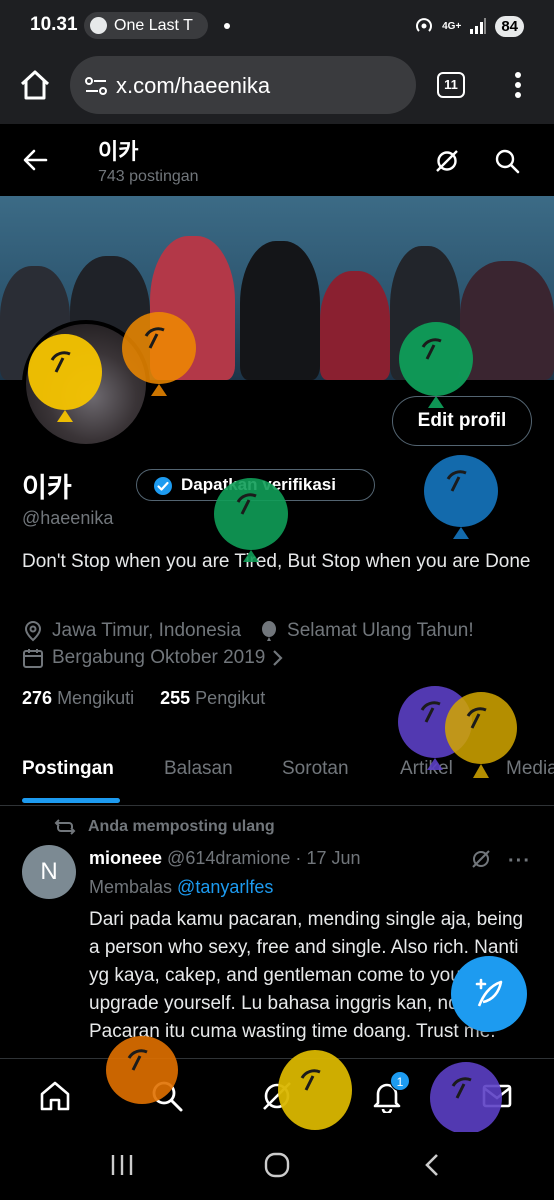  Describe the element at coordinates (131, 887) in the screenshot. I see `reply-prefix: Membalas` at that location.